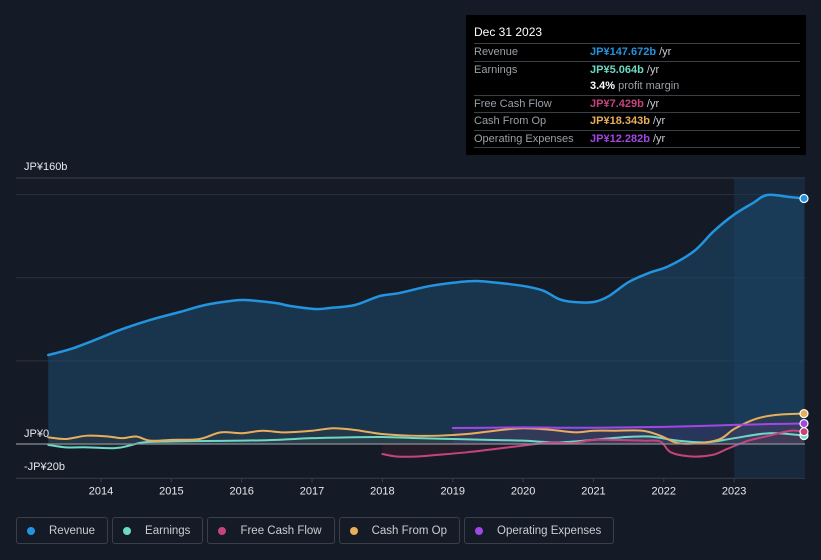 This screenshot has height=560, width=821. Describe the element at coordinates (417, 487) in the screenshot. I see `x-axis: 2014 2015 2016 2017 2018 2019 2020 2021 2022 2023` at that location.